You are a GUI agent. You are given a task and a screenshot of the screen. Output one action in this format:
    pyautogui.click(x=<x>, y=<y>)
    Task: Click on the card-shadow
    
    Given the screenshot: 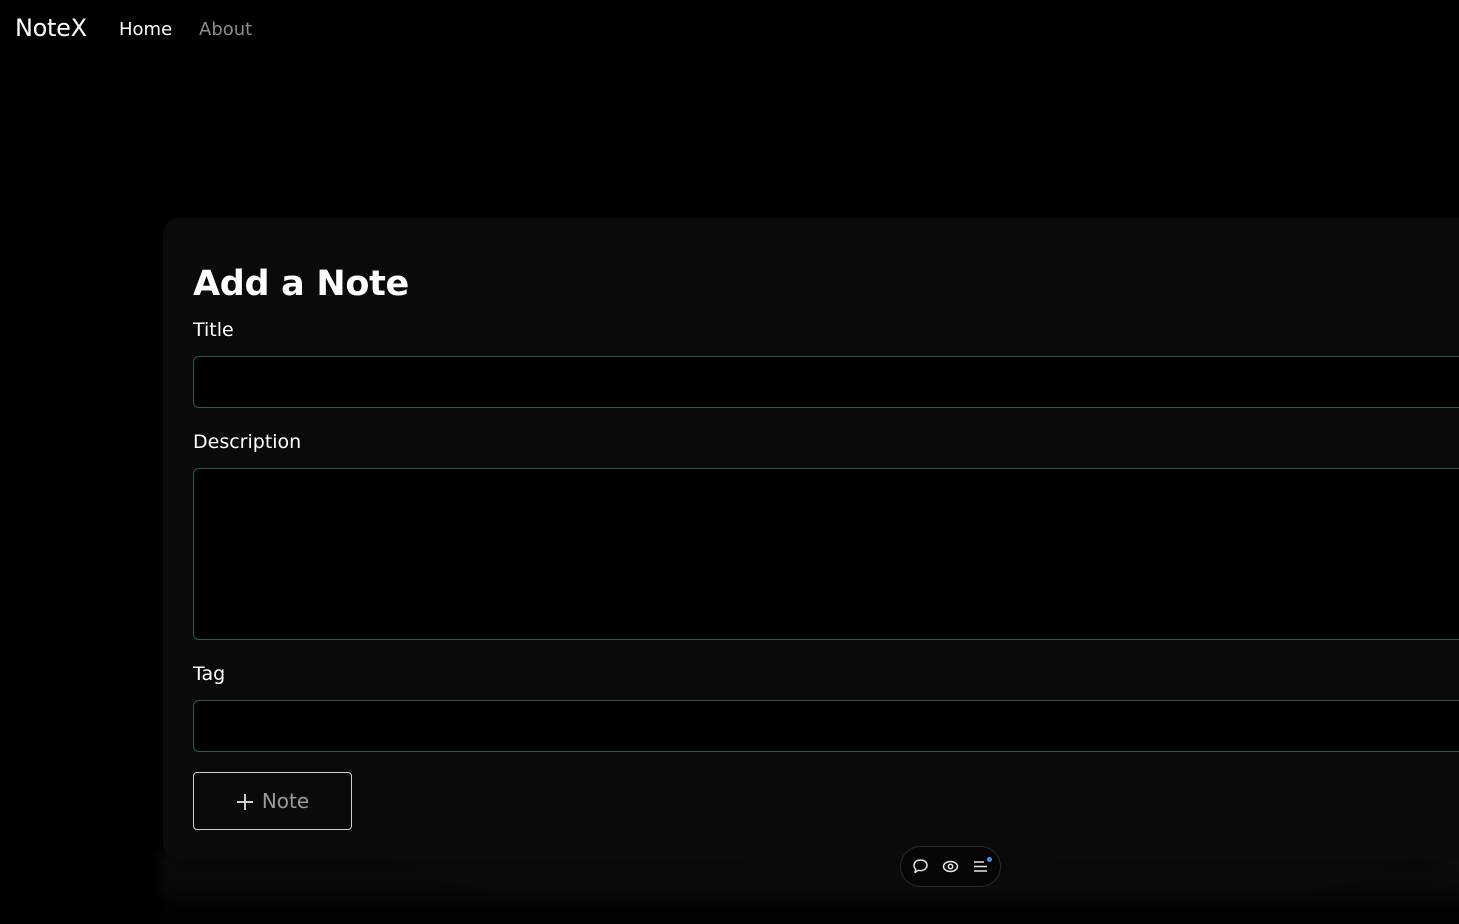 What is the action you would take?
    pyautogui.click(x=809, y=887)
    